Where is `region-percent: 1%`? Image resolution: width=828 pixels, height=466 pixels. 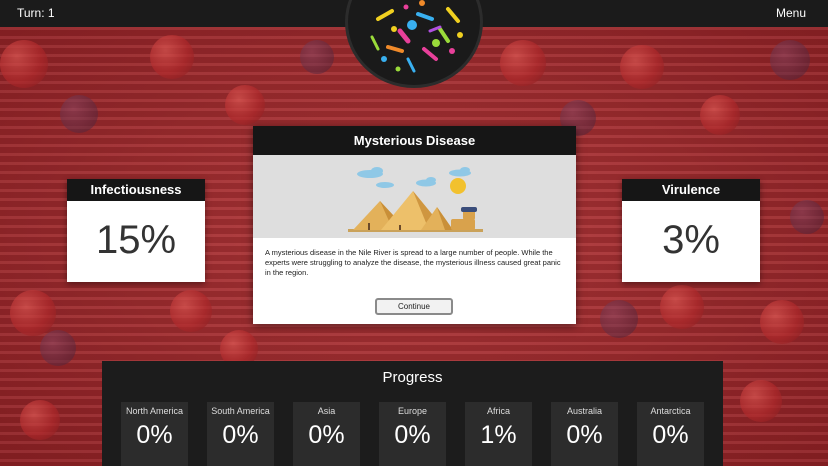
region-percent: 1% is located at coordinates (498, 435).